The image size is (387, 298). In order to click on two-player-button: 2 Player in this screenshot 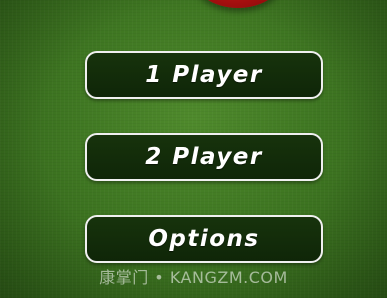, I will do `click(204, 157)`.